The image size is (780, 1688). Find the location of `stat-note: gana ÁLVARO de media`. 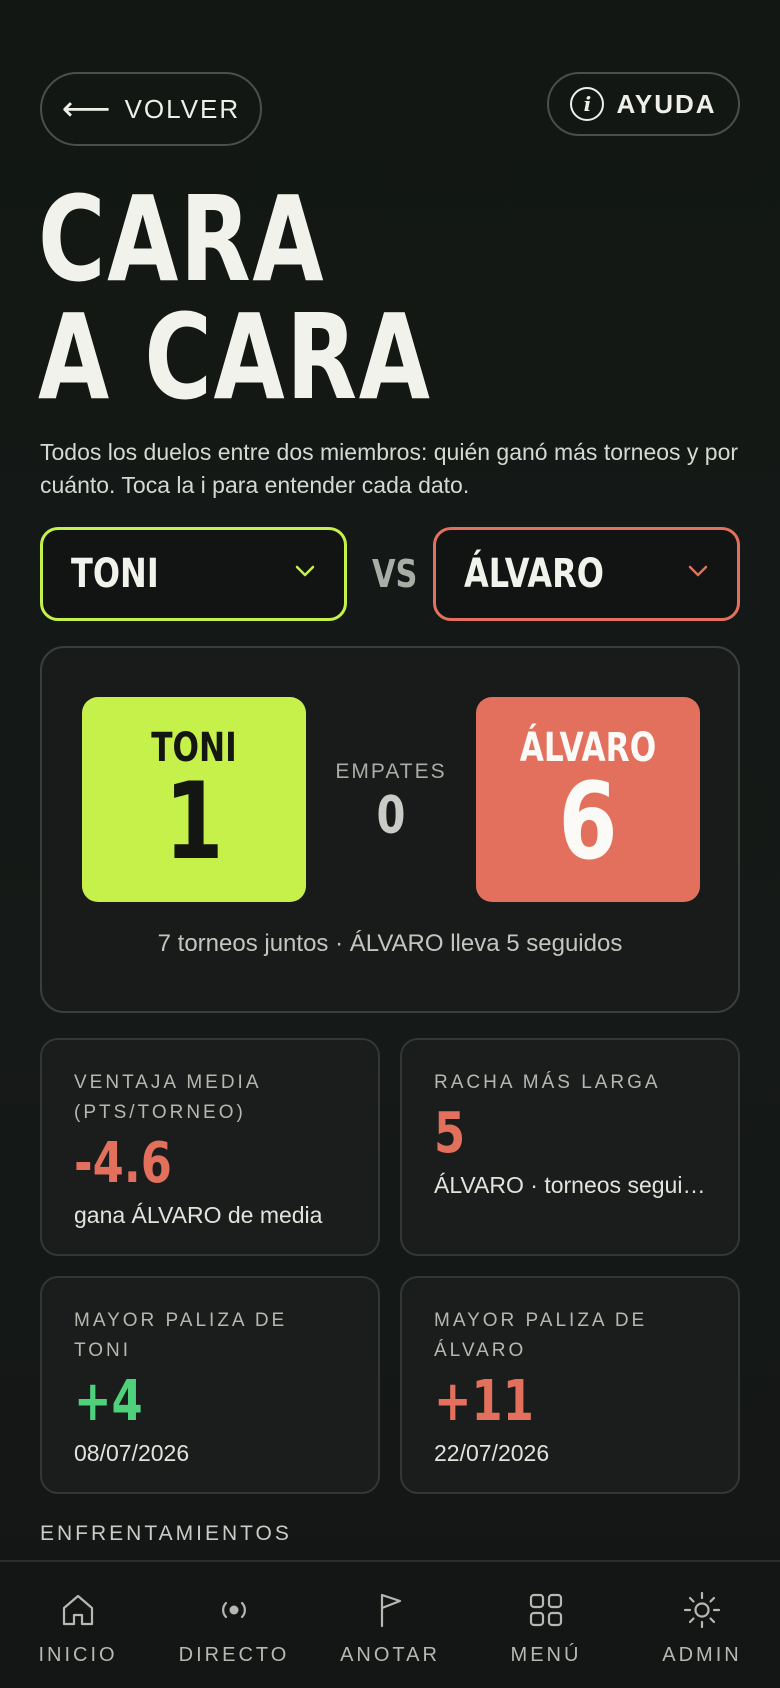

stat-note: gana ÁLVARO de media is located at coordinates (198, 1215).